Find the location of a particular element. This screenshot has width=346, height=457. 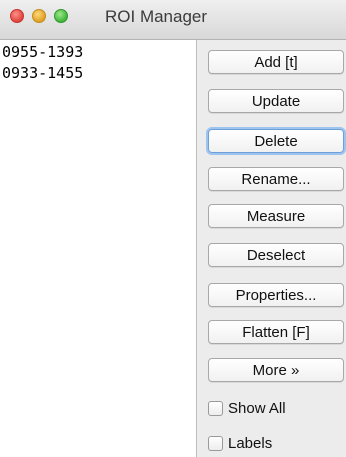

labels-checkbox: Labels is located at coordinates (240, 443).